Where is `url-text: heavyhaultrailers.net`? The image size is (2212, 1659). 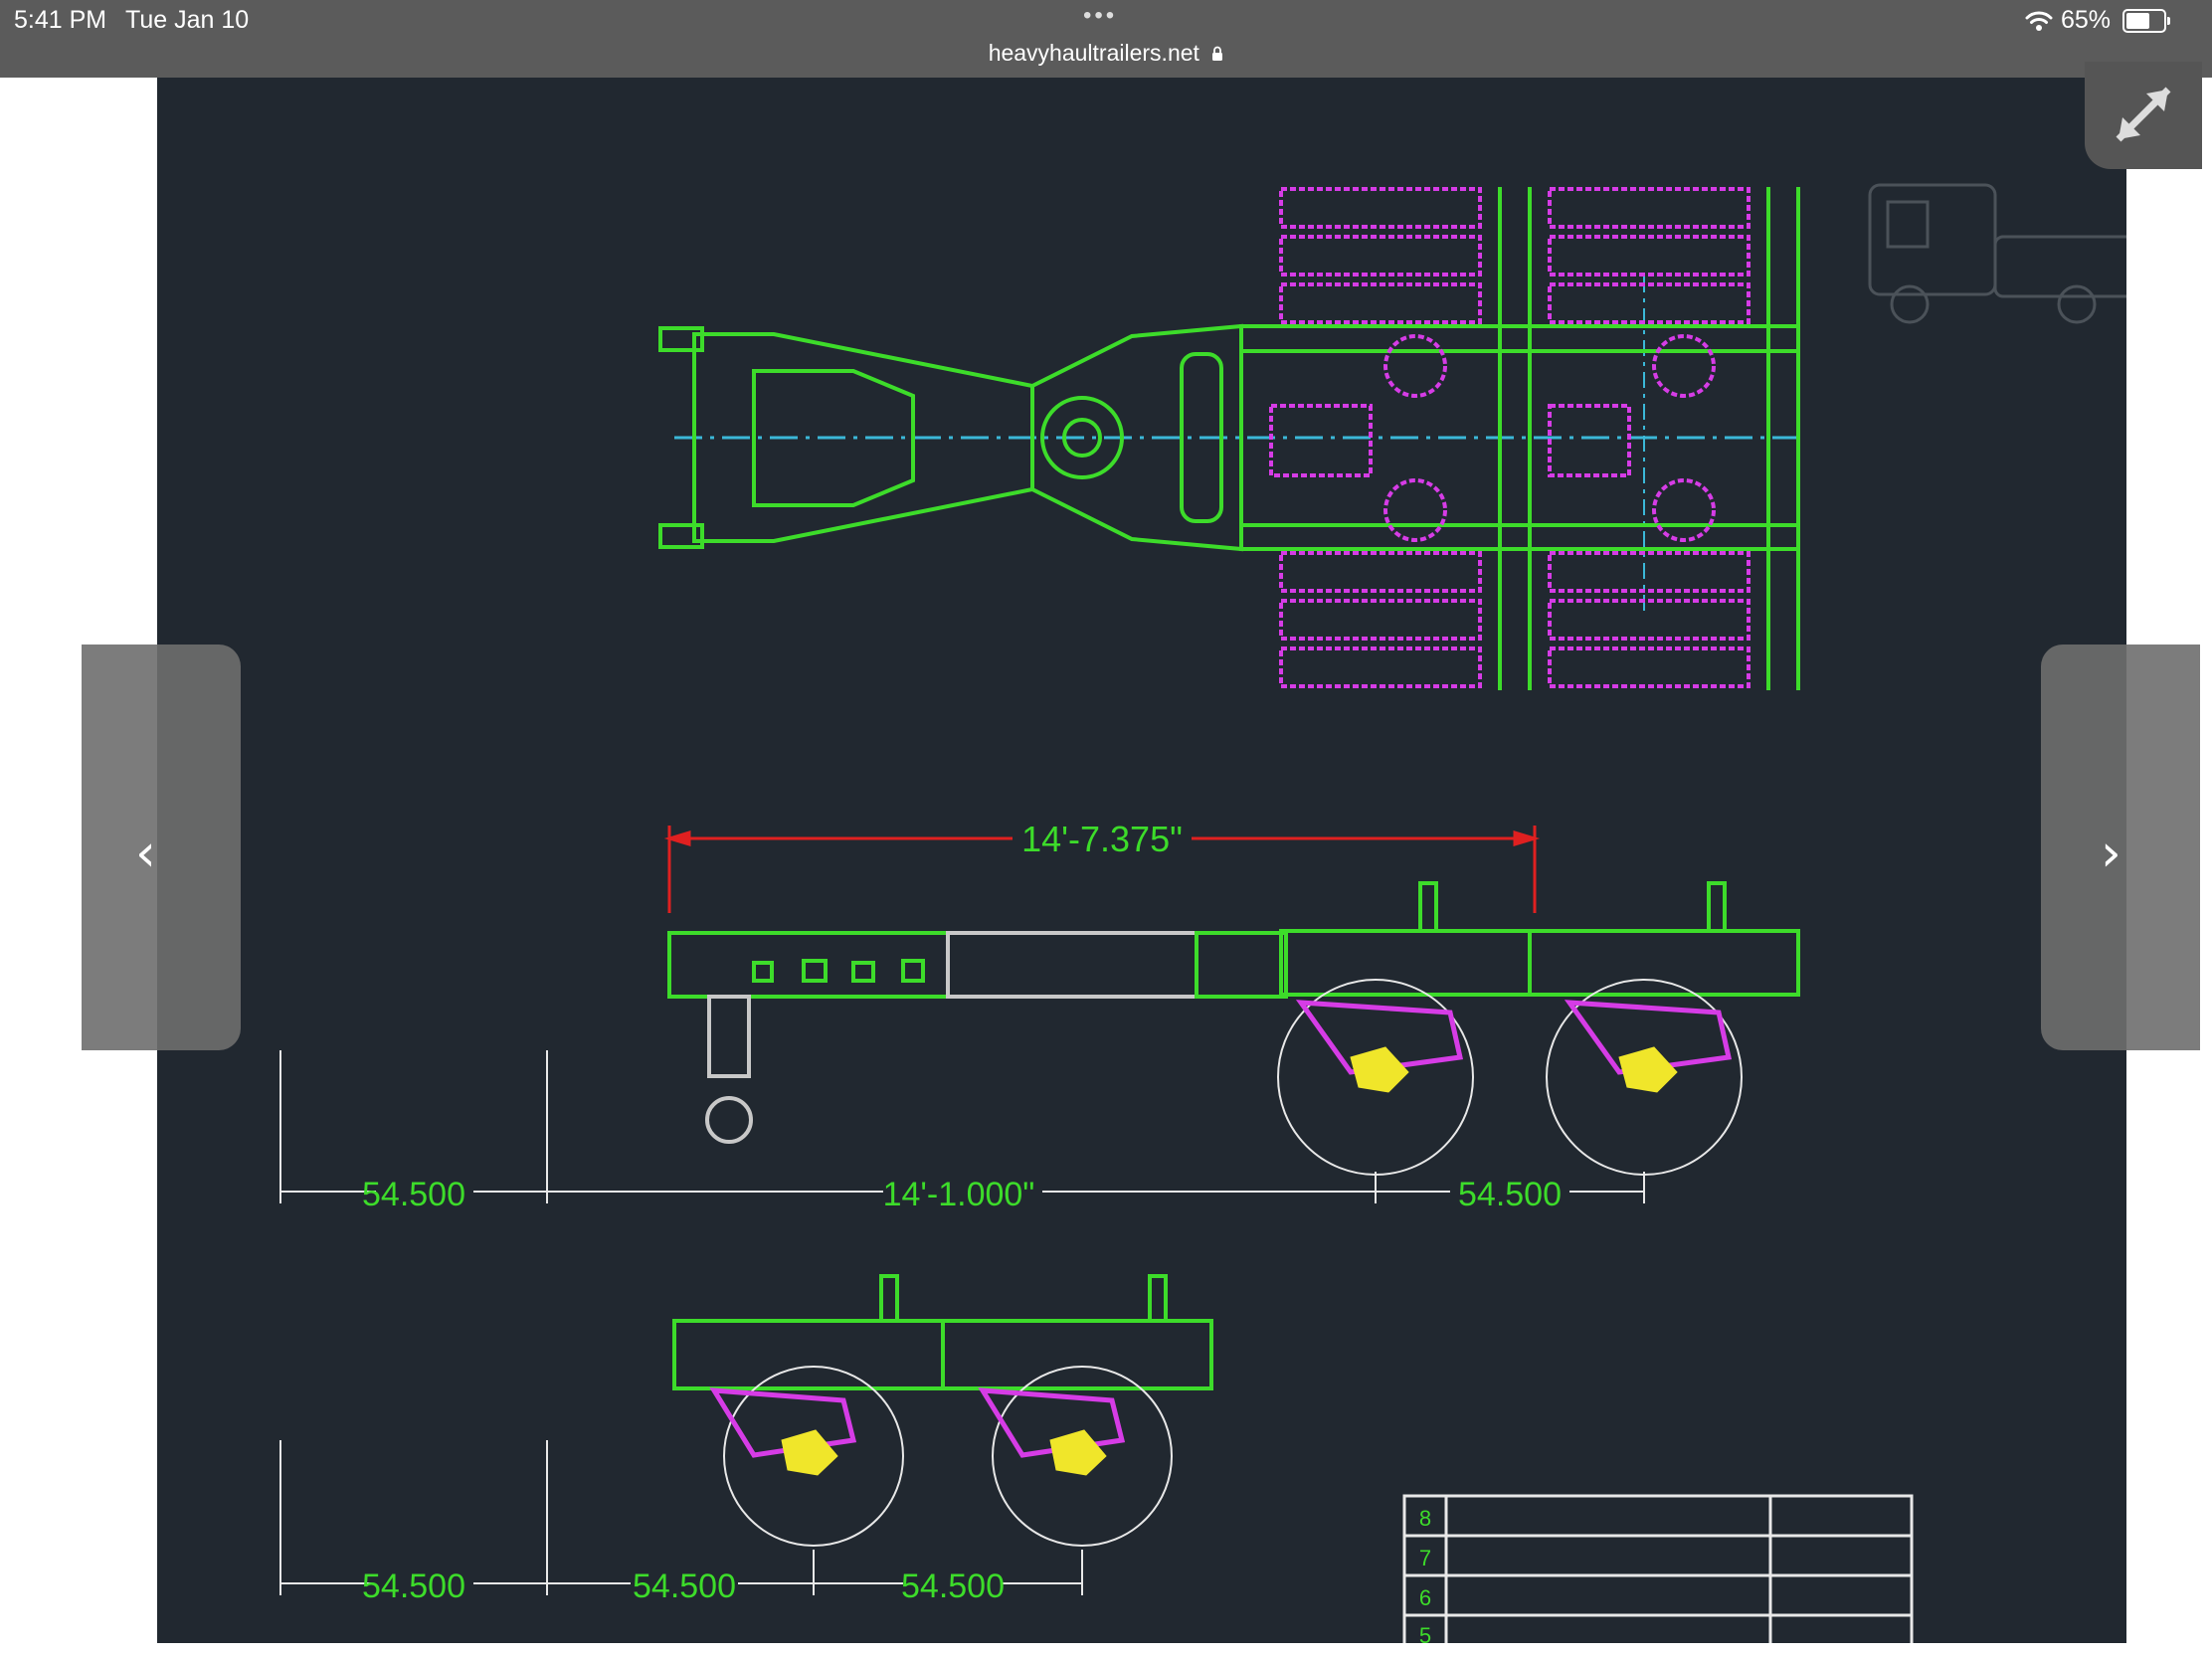 url-text: heavyhaultrailers.net is located at coordinates (1093, 53).